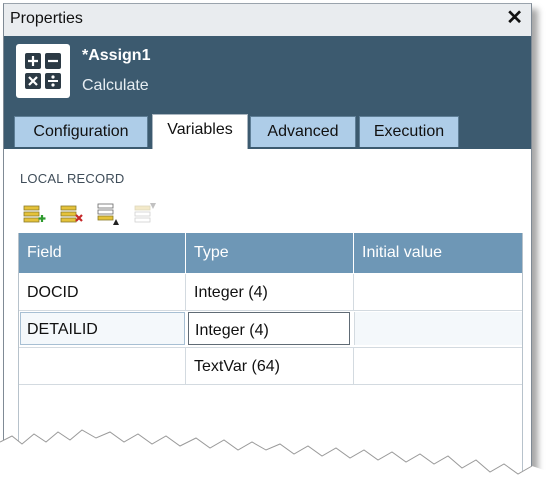 Image resolution: width=550 pixels, height=491 pixels. What do you see at coordinates (409, 131) in the screenshot?
I see `tab-execution: Execution` at bounding box center [409, 131].